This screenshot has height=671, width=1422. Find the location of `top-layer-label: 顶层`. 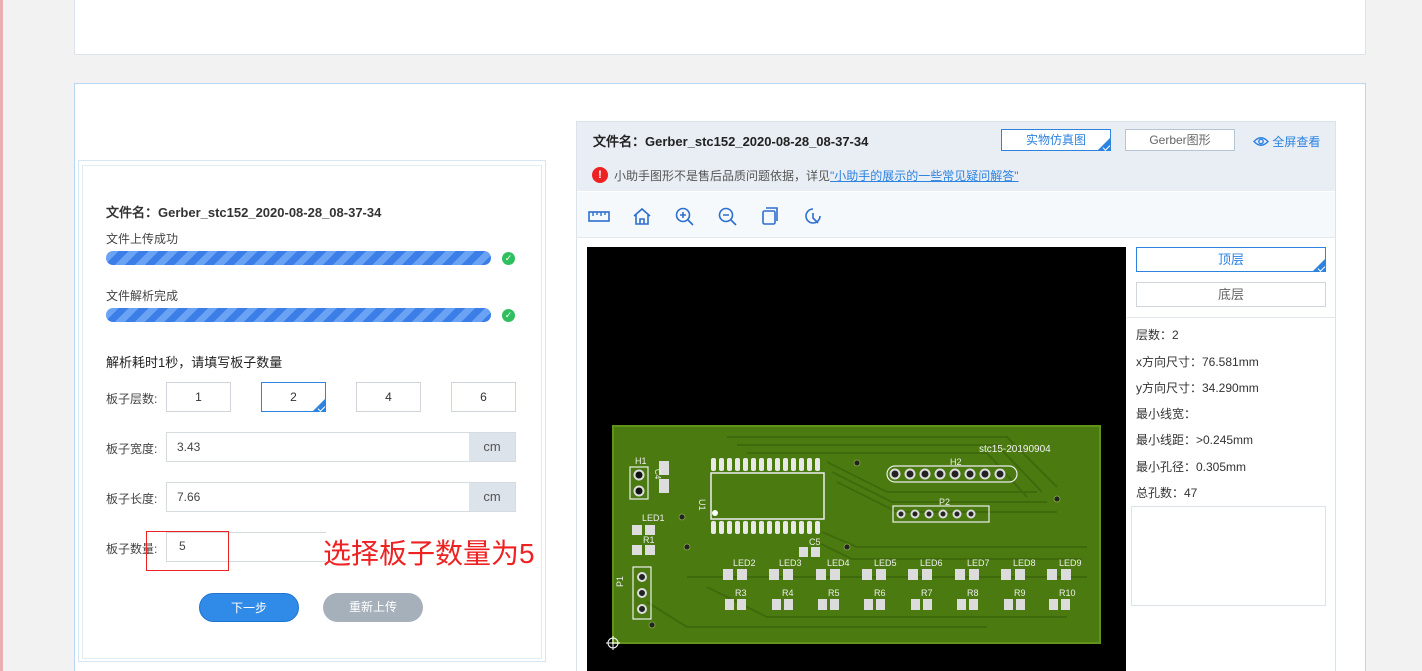

top-layer-label: 顶层 is located at coordinates (1230, 259).